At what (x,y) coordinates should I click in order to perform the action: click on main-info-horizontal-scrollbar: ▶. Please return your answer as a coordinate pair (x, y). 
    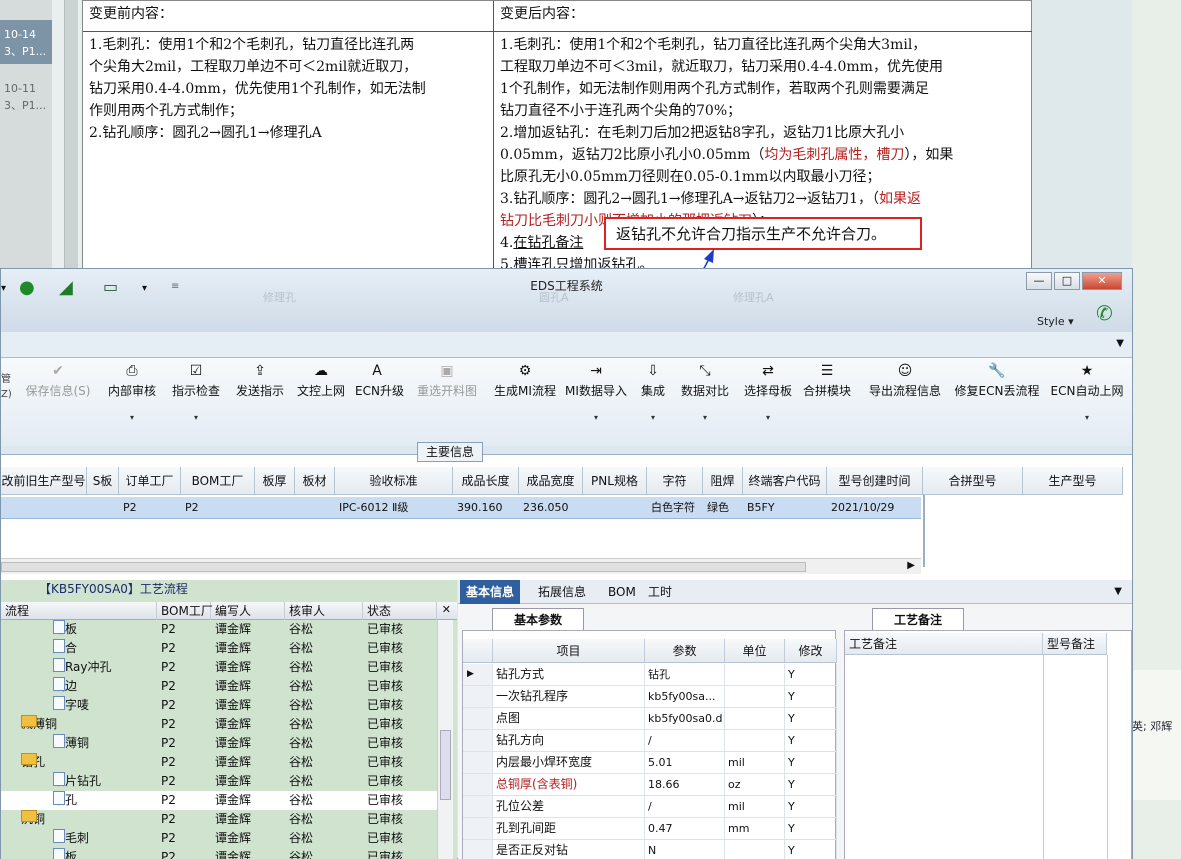
    Looking at the image, I should click on (461, 566).